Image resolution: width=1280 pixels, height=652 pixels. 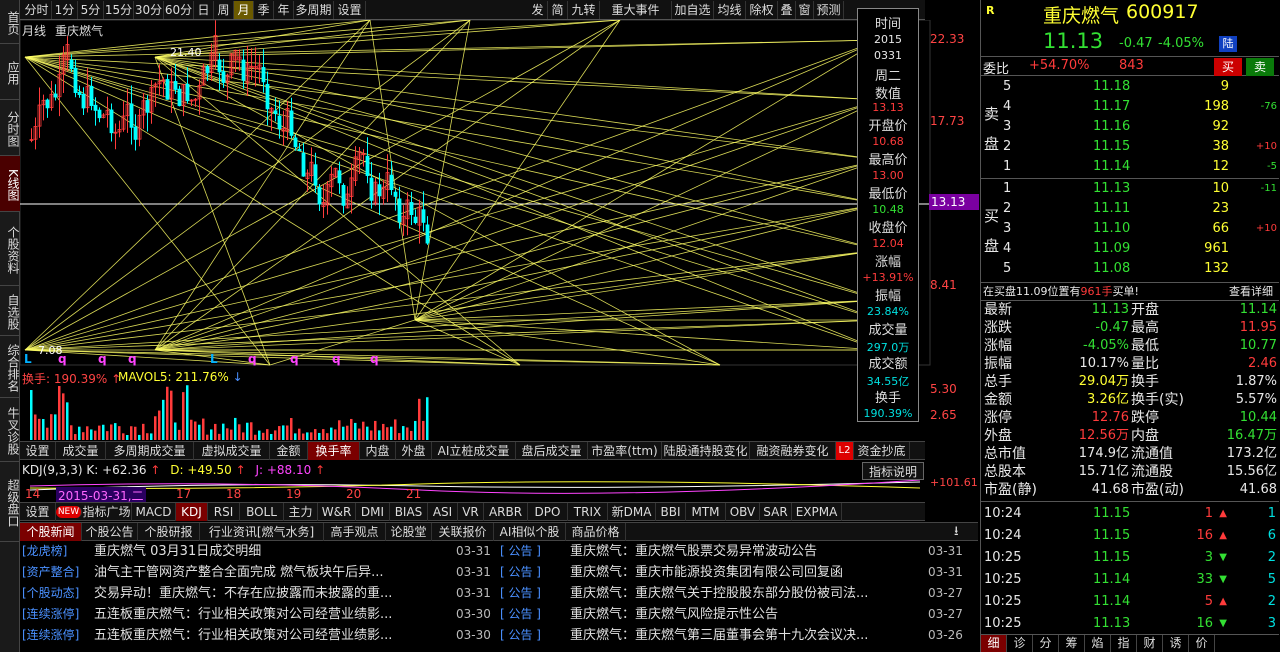 What do you see at coordinates (51, 532) in the screenshot?
I see `news-tab-0: 个股新闻` at bounding box center [51, 532].